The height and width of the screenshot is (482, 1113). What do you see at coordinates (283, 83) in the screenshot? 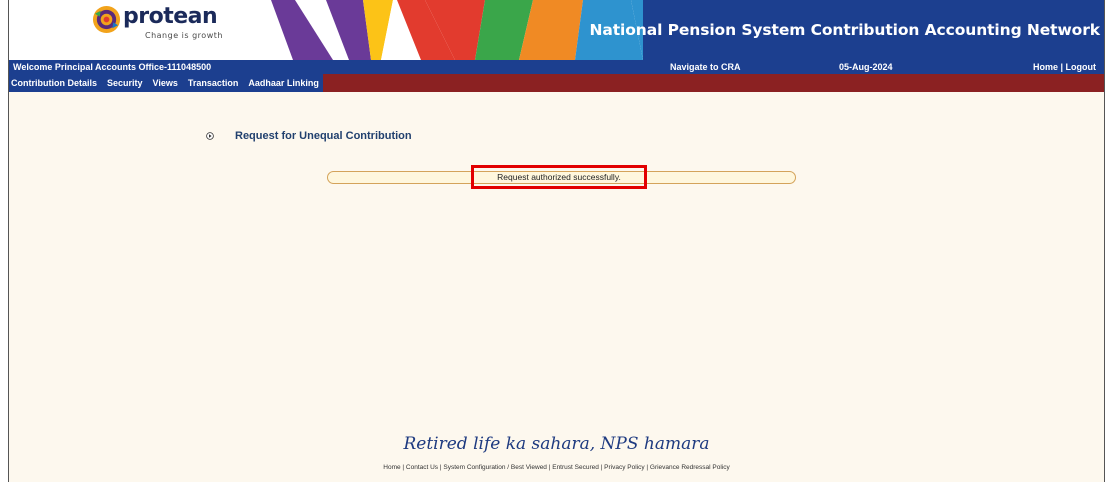
I see `menu-item-aadhaar-linking: Aadhaar Linking` at bounding box center [283, 83].